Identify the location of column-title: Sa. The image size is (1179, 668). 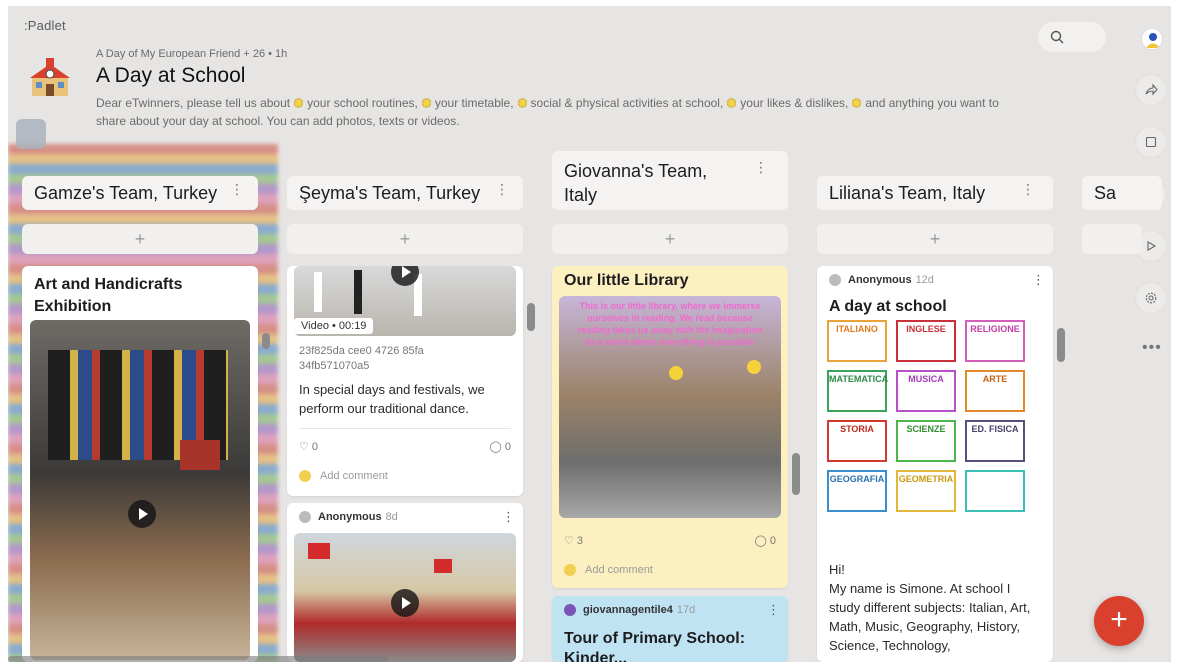
(1105, 193).